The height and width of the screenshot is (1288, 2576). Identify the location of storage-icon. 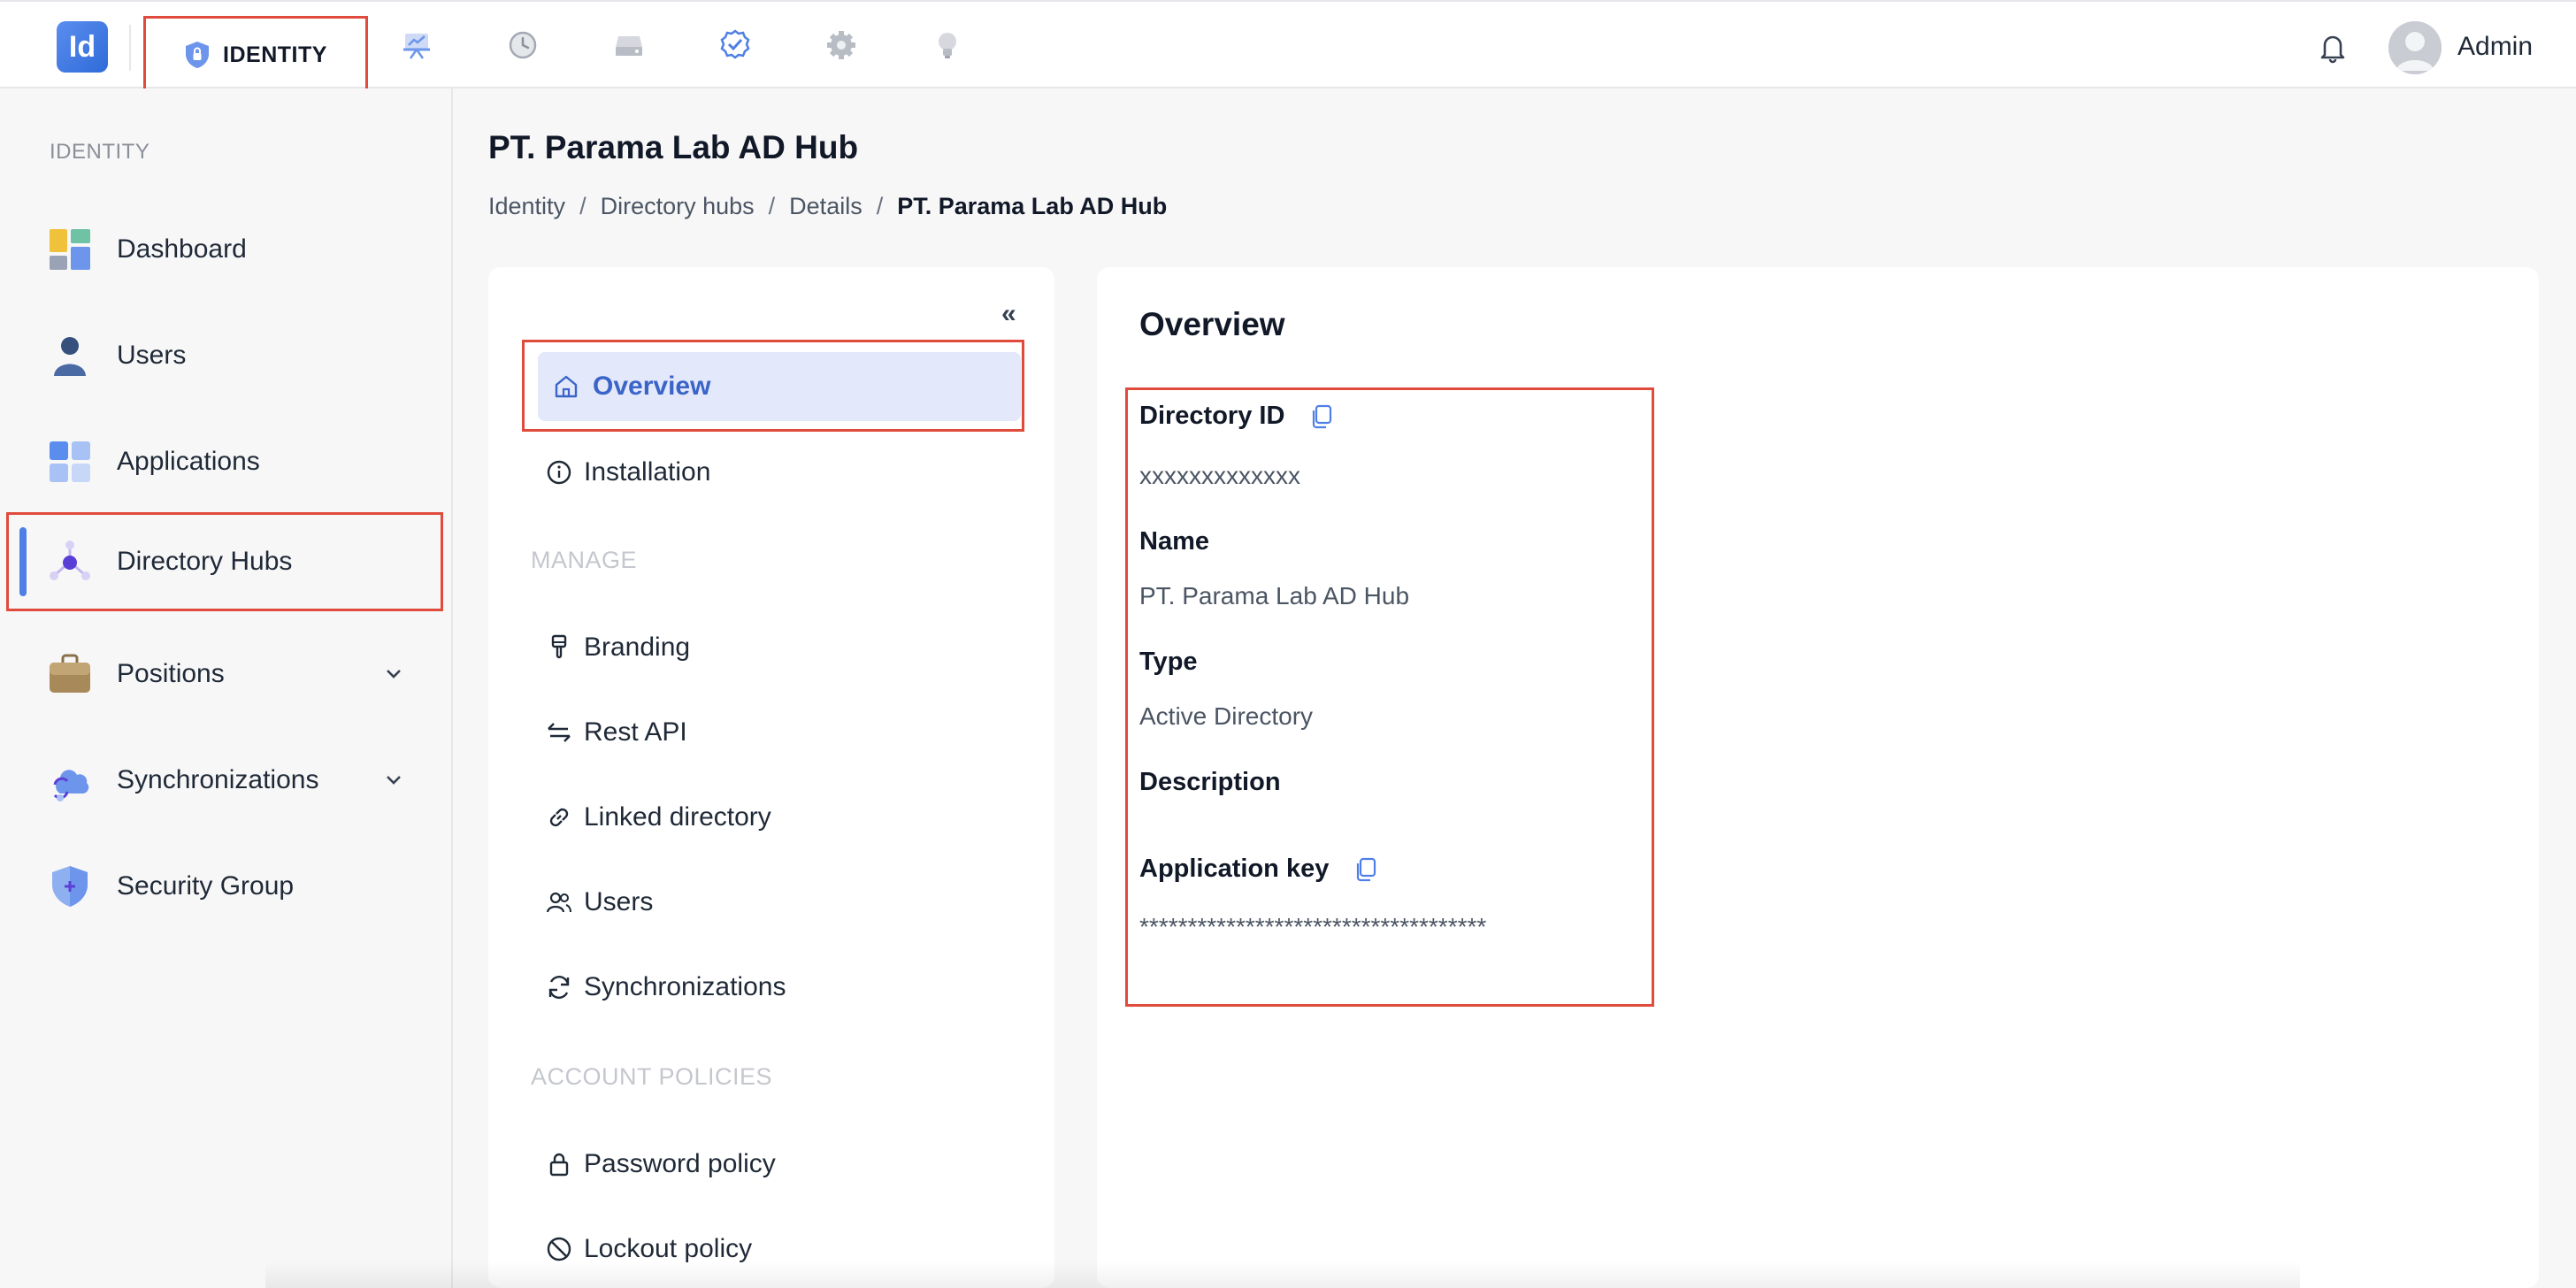
(629, 45).